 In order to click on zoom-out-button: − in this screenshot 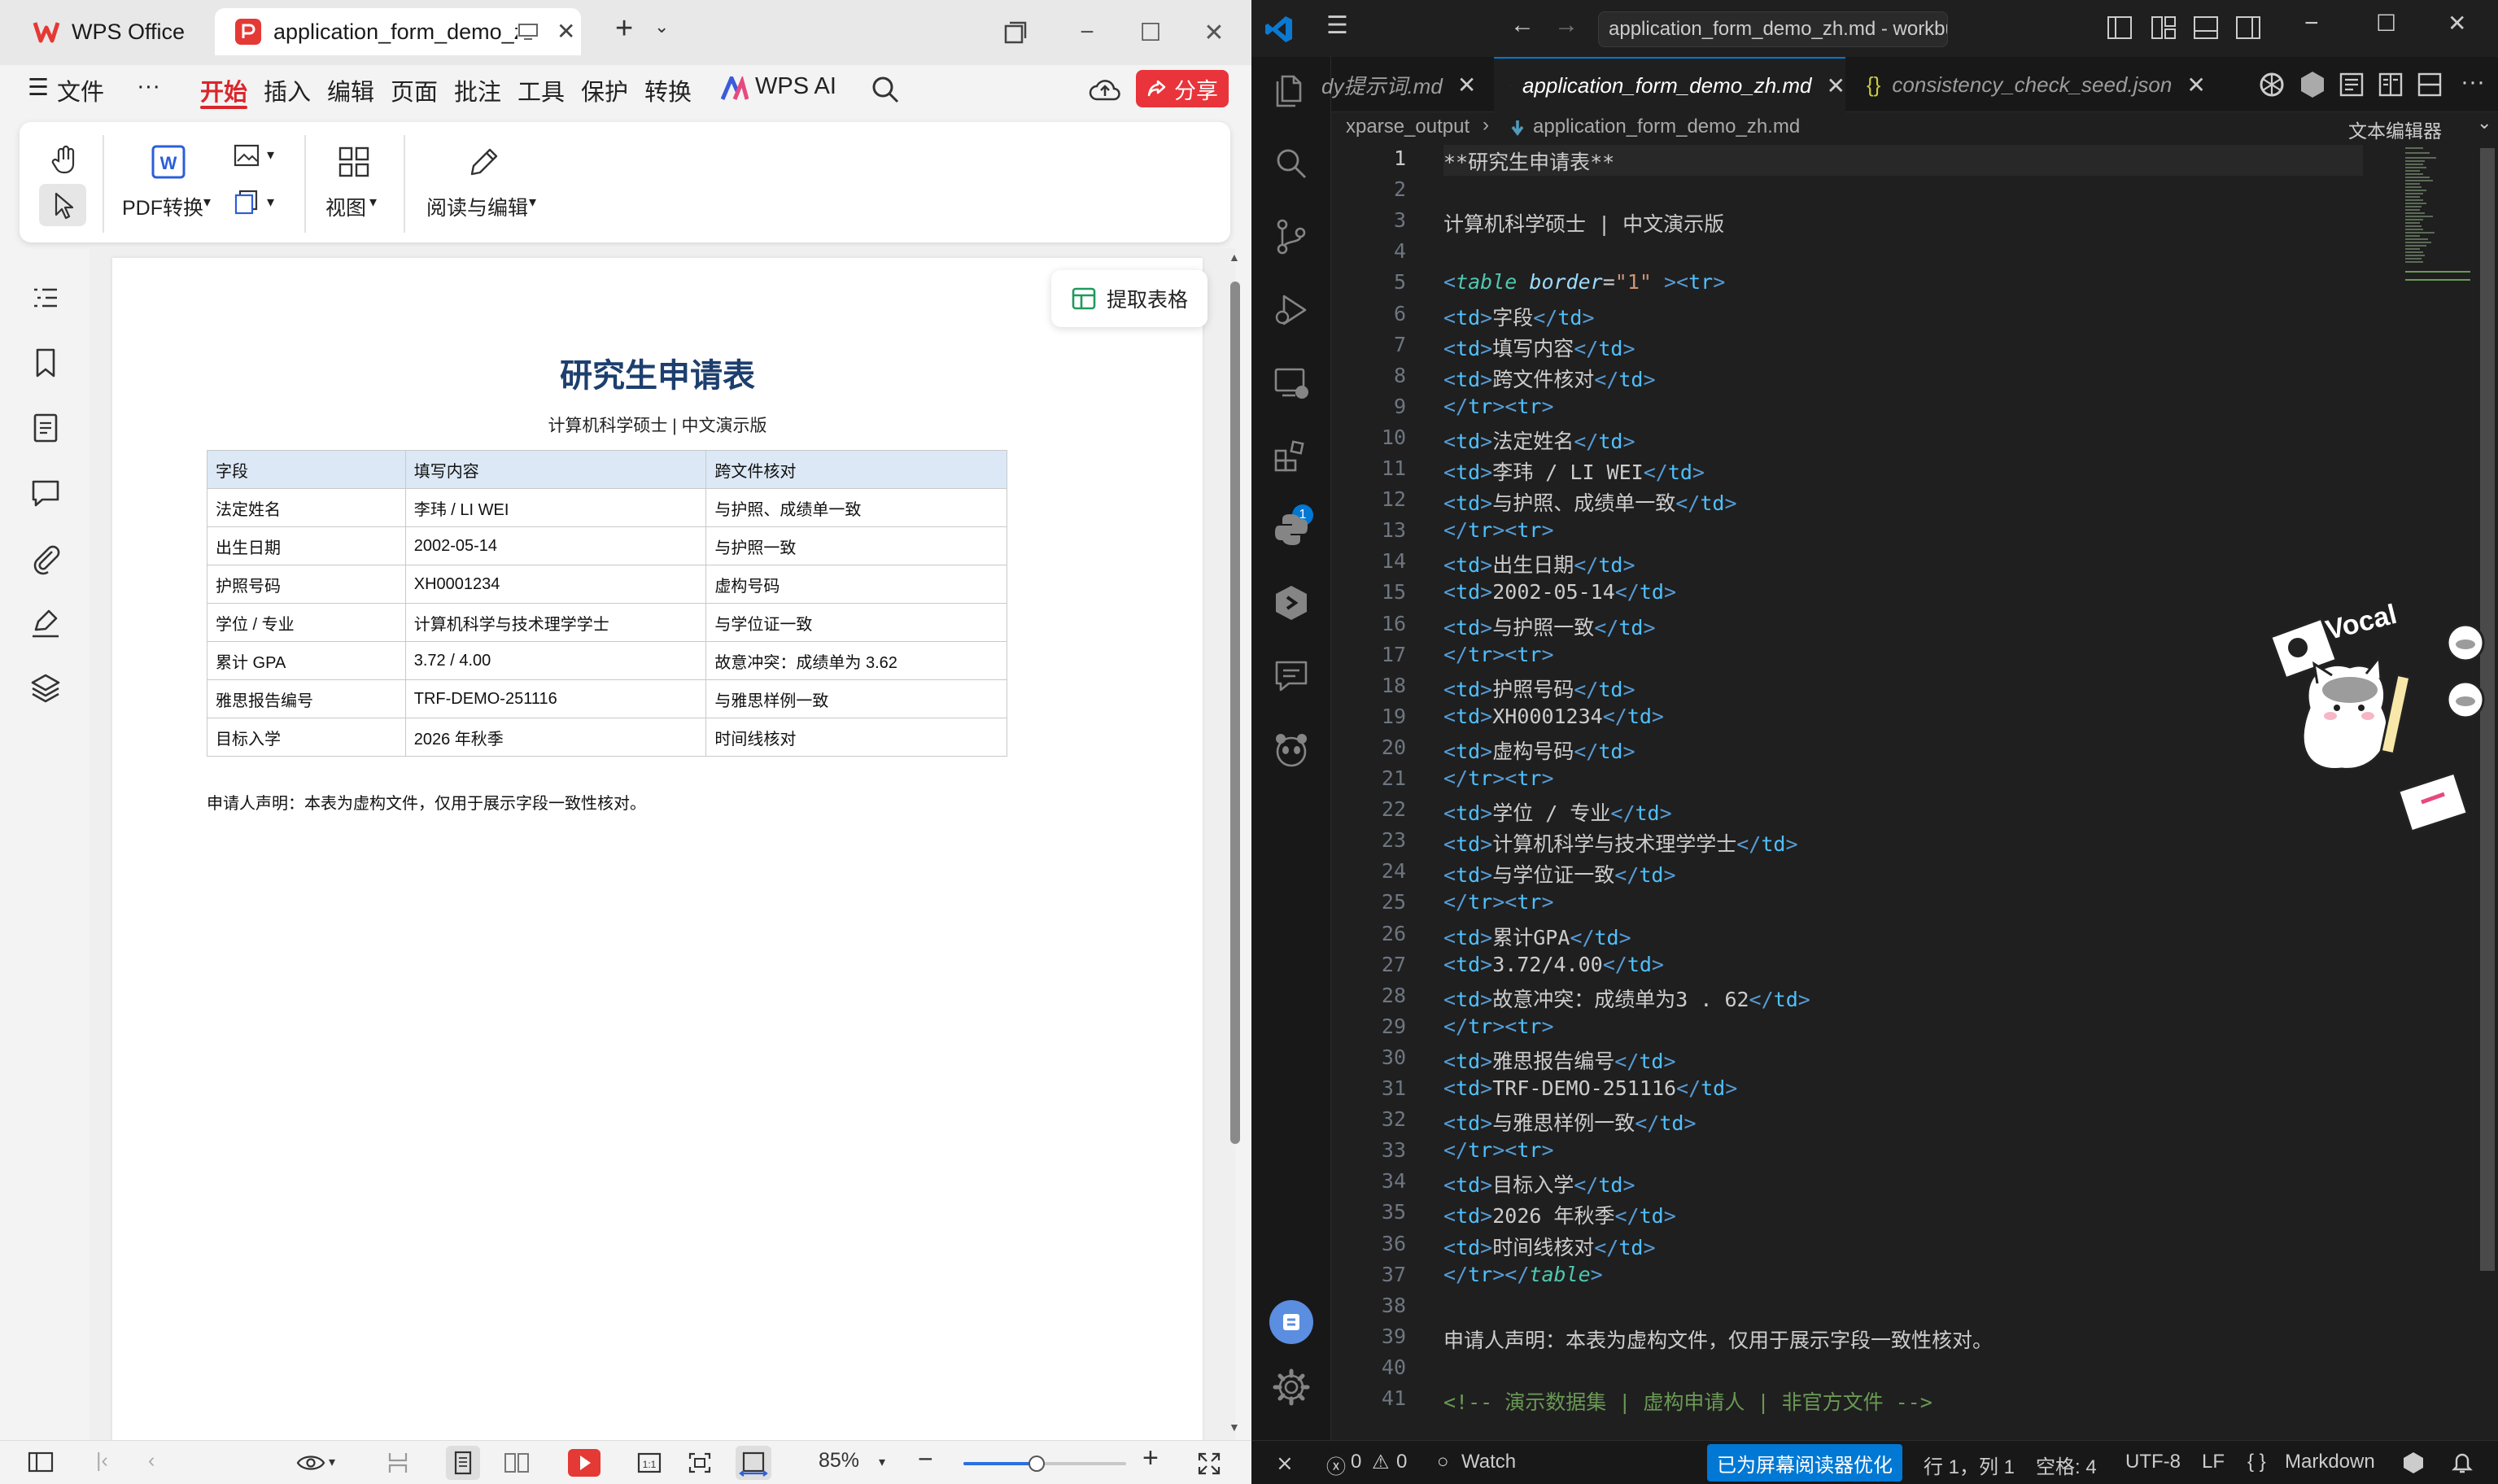, I will do `click(925, 1459)`.